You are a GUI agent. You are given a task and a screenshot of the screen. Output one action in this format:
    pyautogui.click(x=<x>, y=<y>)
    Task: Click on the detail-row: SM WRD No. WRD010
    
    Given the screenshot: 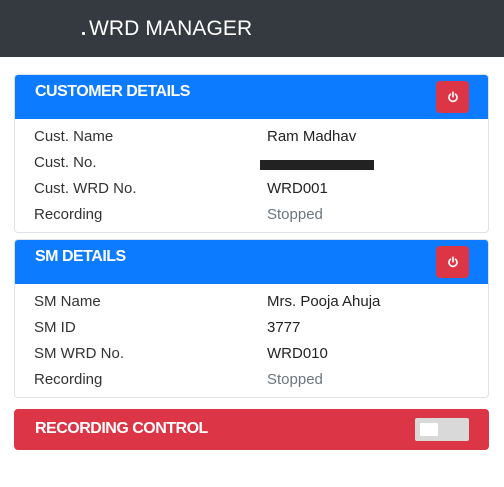 What is the action you would take?
    pyautogui.click(x=251, y=354)
    